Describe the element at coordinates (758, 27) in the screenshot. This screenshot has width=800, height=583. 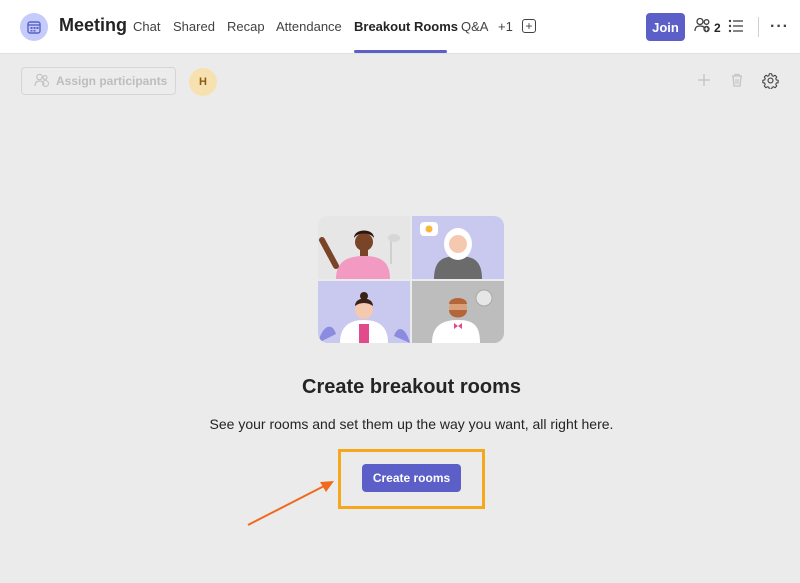
I see `header-divider` at that location.